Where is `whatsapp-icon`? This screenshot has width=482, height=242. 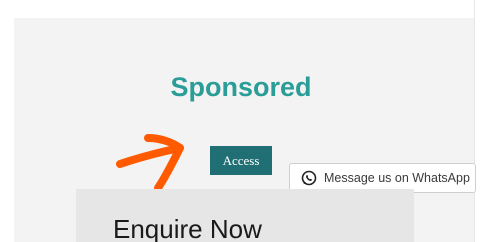 whatsapp-icon is located at coordinates (309, 178).